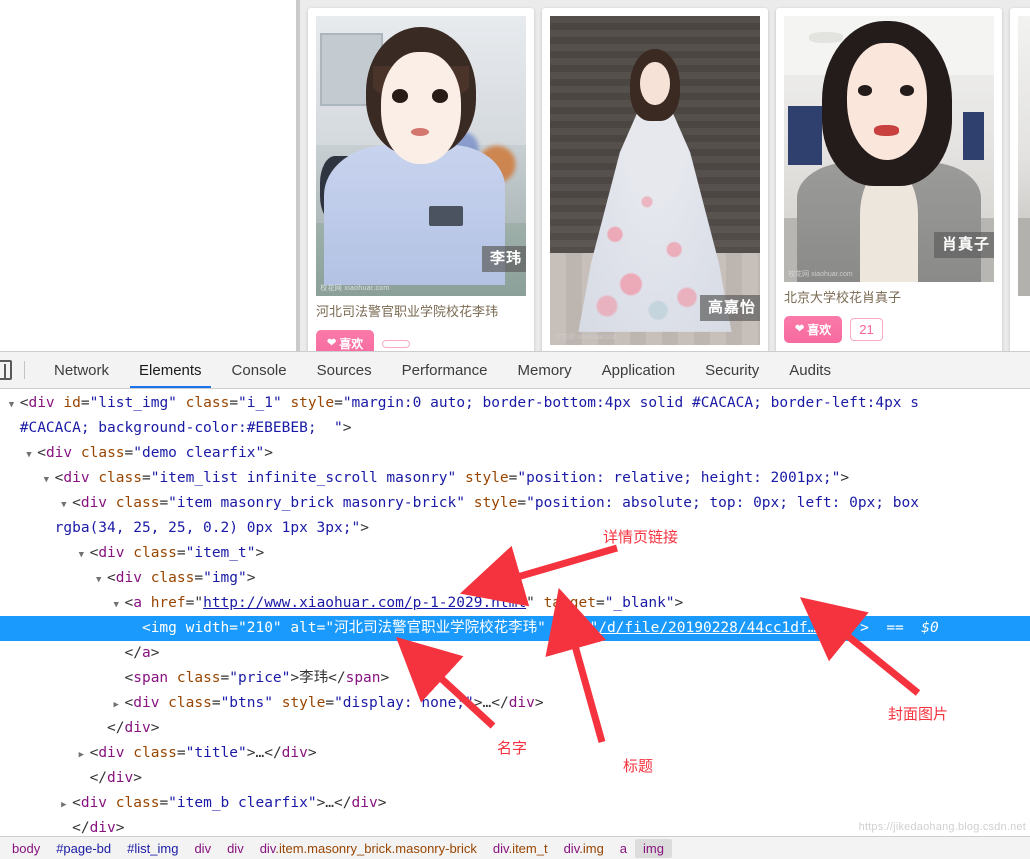 Image resolution: width=1030 pixels, height=859 pixels. I want to click on tab-security: Security, so click(732, 370).